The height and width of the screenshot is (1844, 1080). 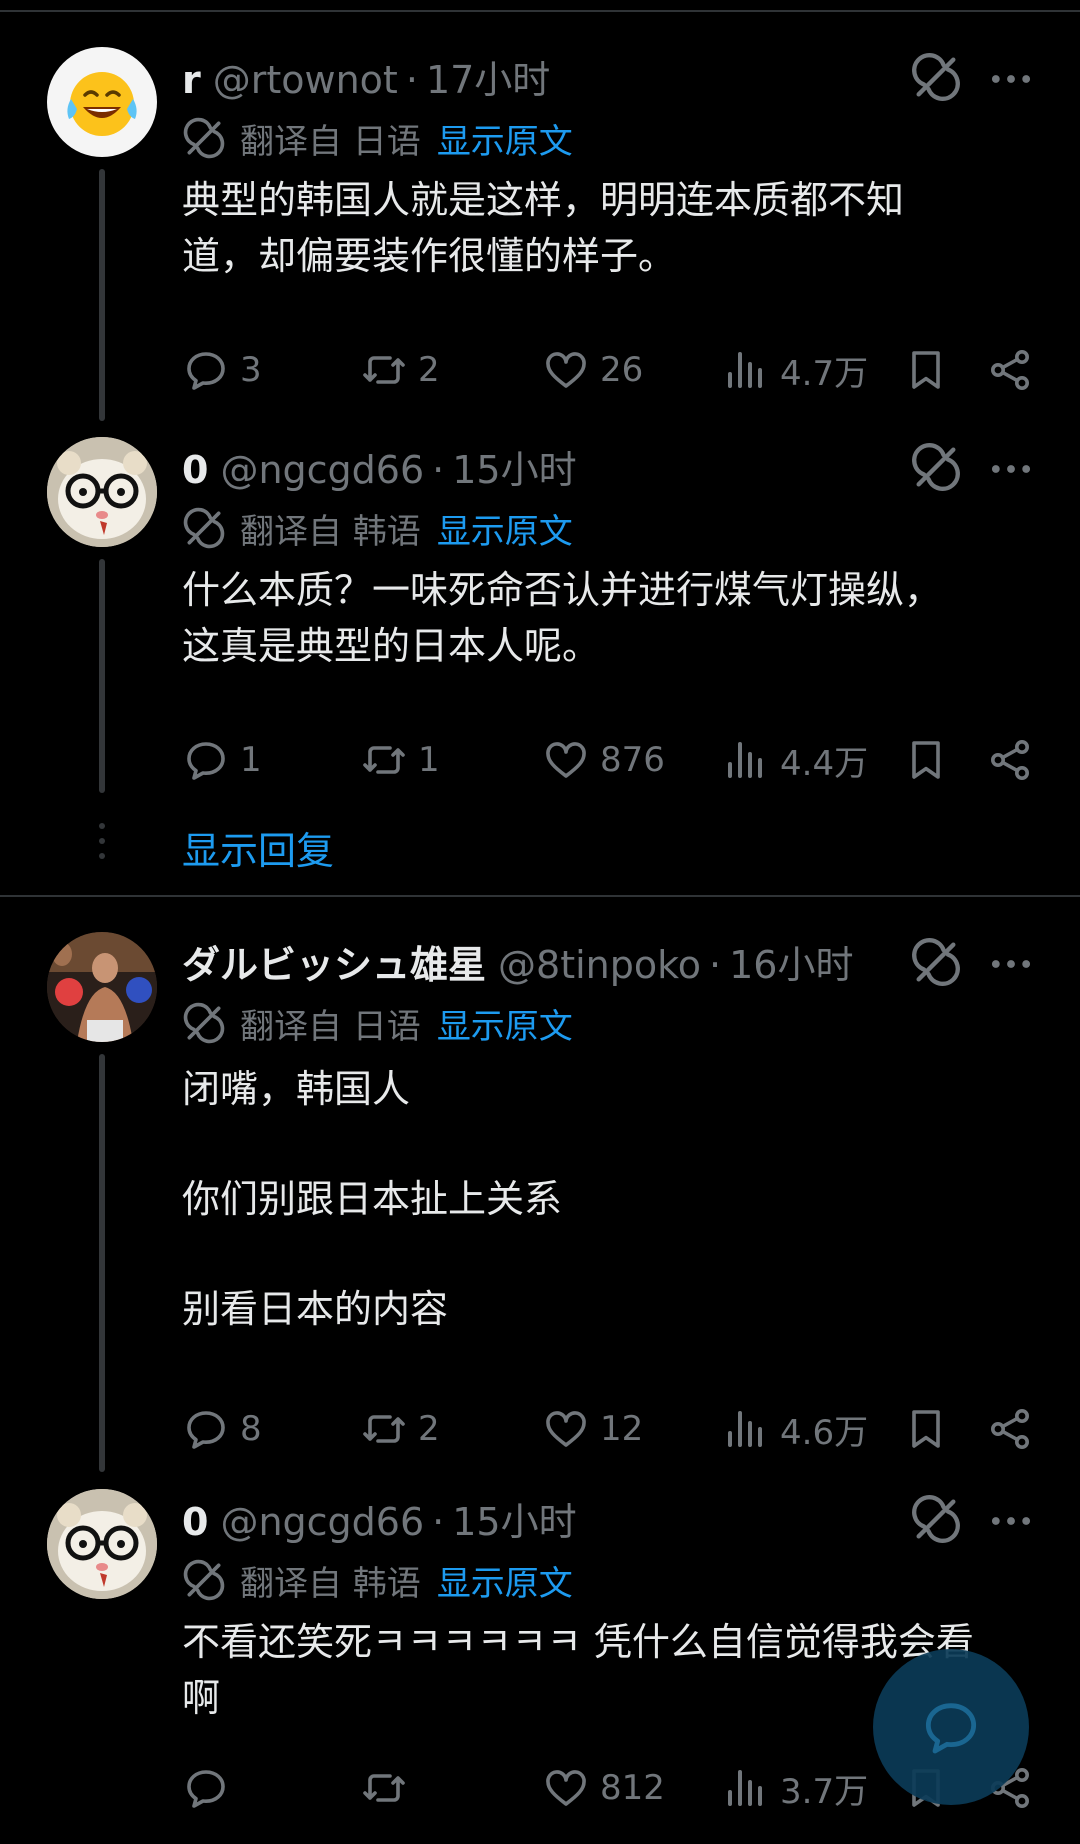 I want to click on compose-reply-button, so click(x=951, y=1727).